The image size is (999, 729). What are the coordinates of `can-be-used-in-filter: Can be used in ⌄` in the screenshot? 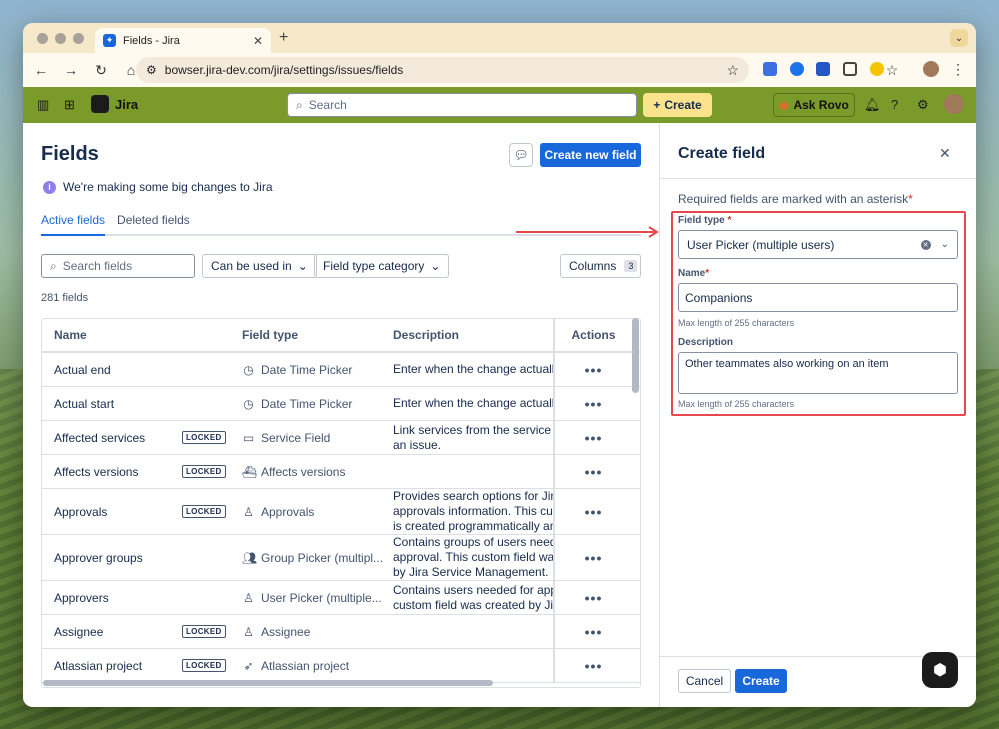 It's located at (259, 266).